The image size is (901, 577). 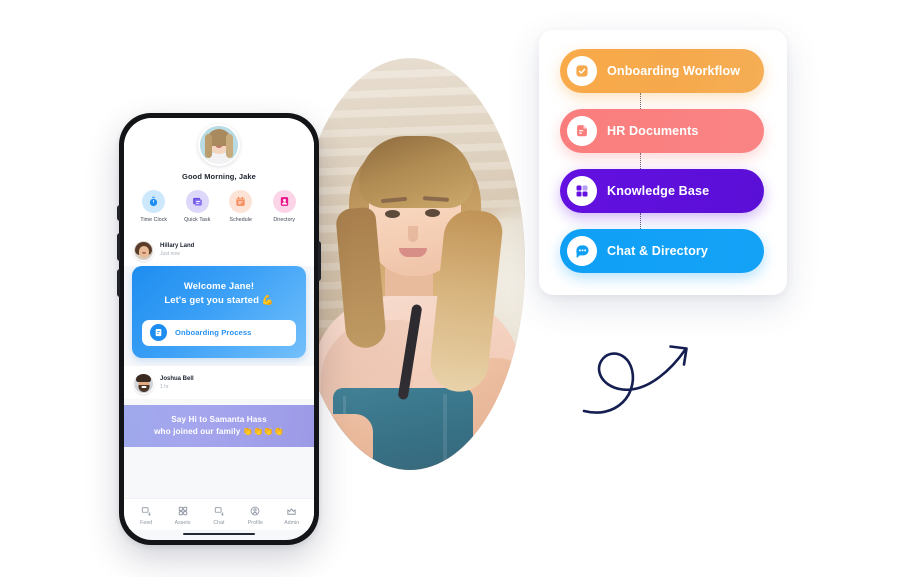 I want to click on tab-label: Assets, so click(x=182, y=522).